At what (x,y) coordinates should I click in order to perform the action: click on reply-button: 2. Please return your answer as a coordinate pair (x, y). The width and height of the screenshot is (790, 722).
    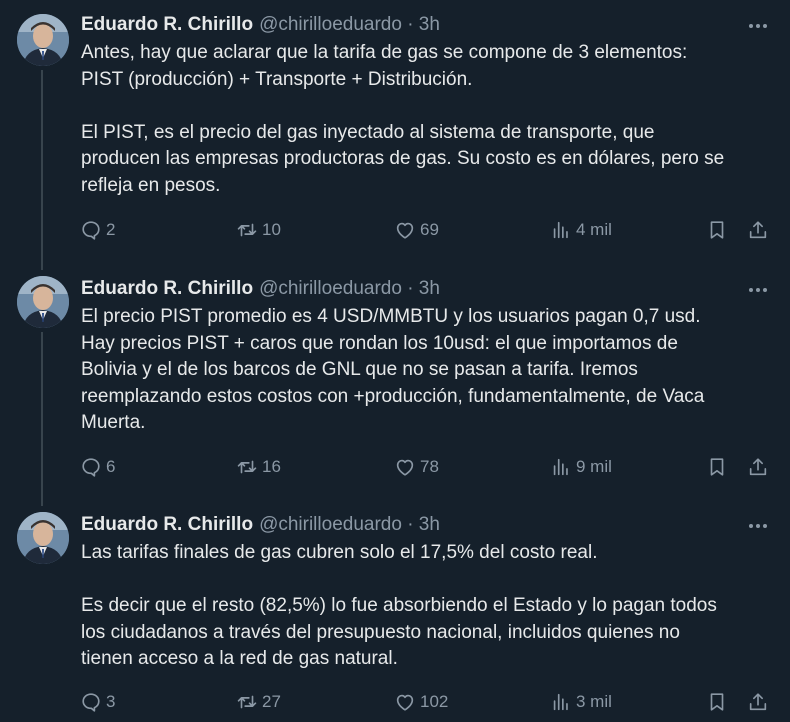
    Looking at the image, I should click on (97, 230).